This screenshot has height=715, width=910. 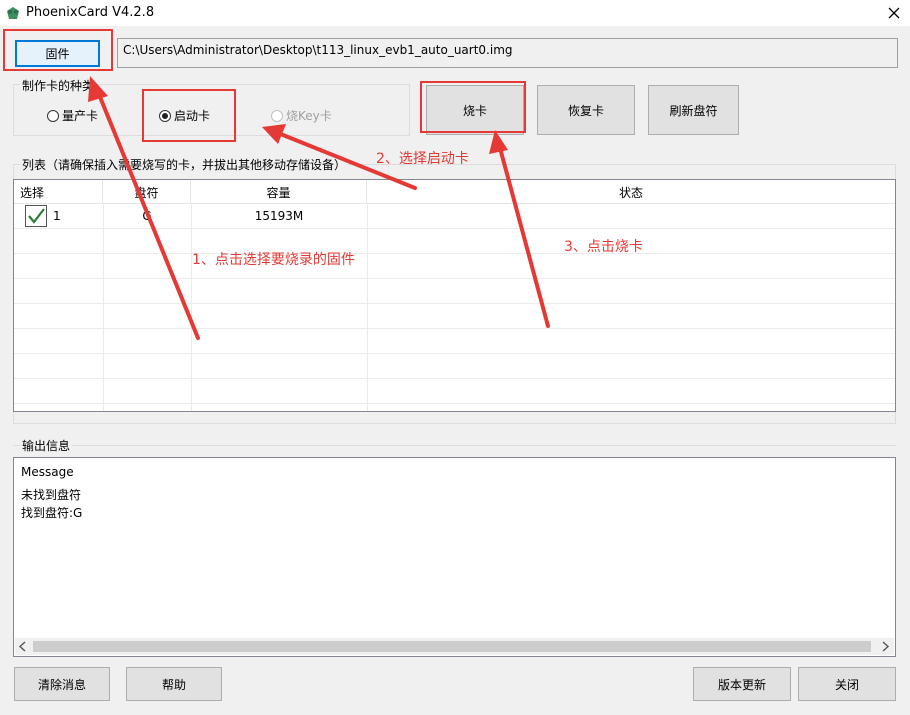 What do you see at coordinates (98, 89) in the screenshot?
I see `arrow-head-step1` at bounding box center [98, 89].